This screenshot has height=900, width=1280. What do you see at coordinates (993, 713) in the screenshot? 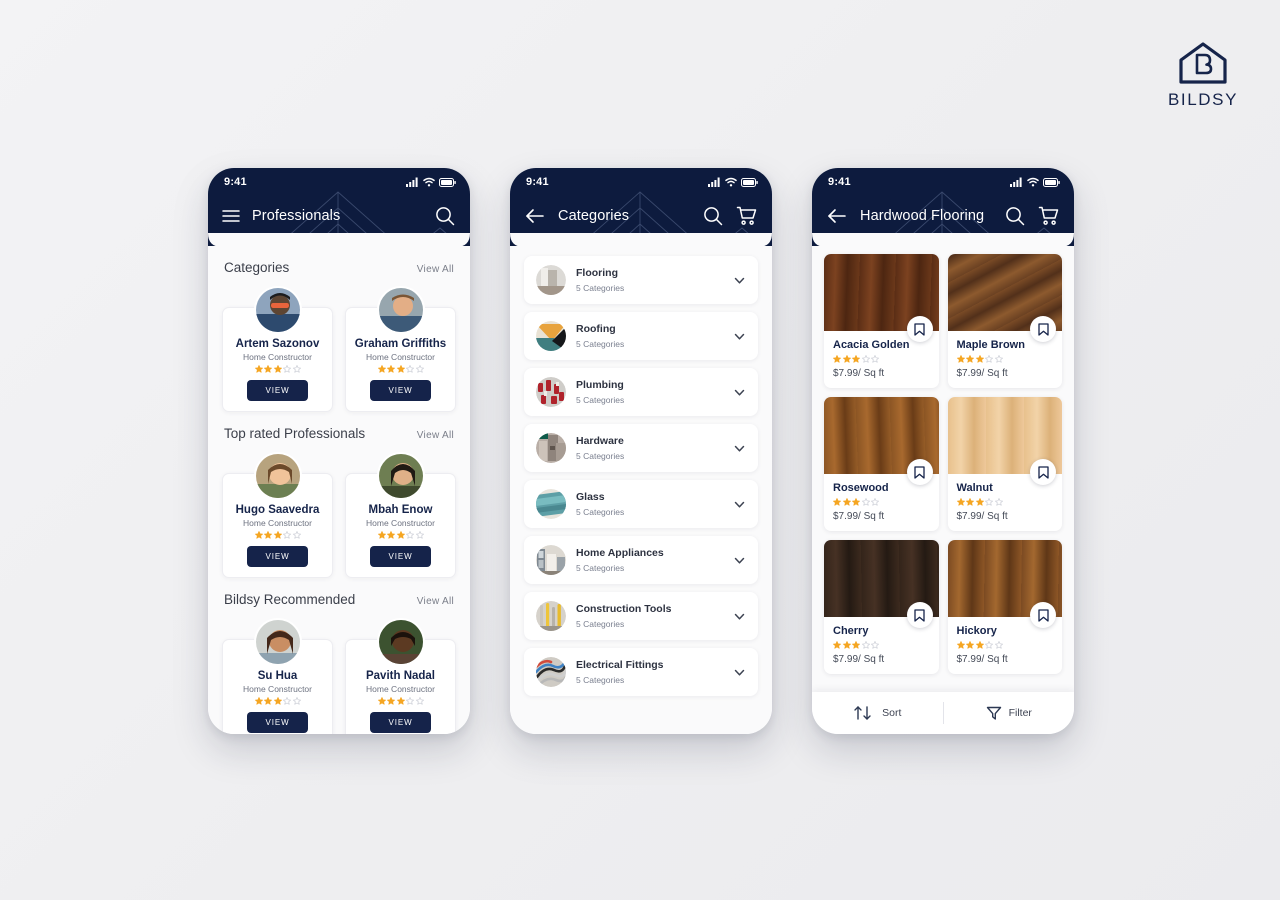
I see `filter-funnel-icon` at bounding box center [993, 713].